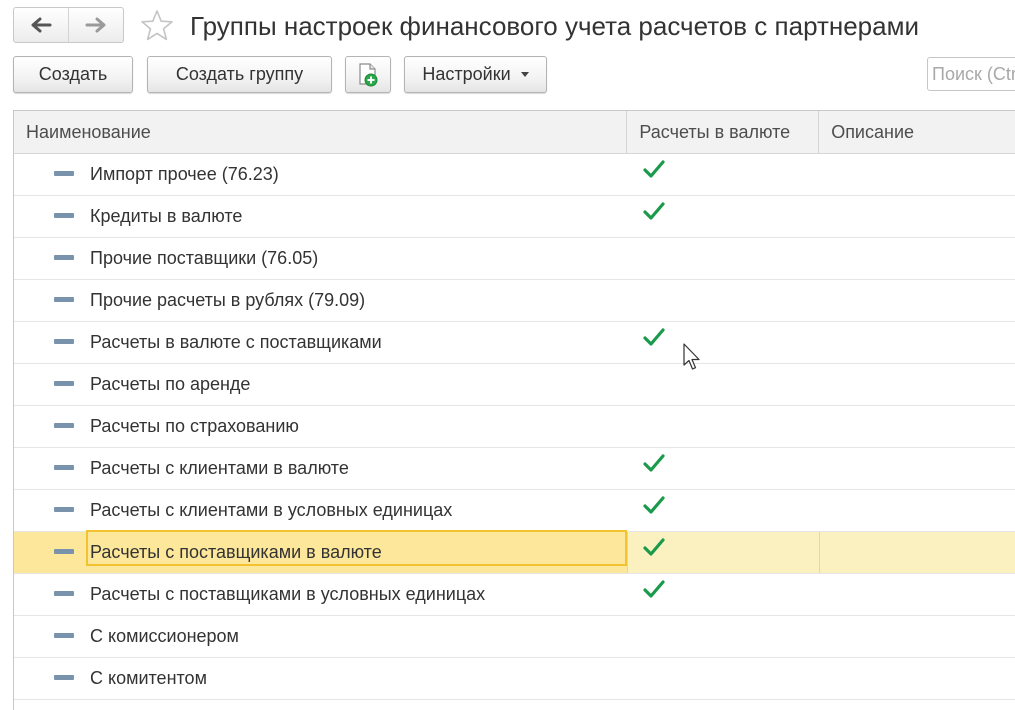 Image resolution: width=1015 pixels, height=710 pixels. I want to click on row-name-label: Расчеты в валюте с поставщиками, so click(236, 342).